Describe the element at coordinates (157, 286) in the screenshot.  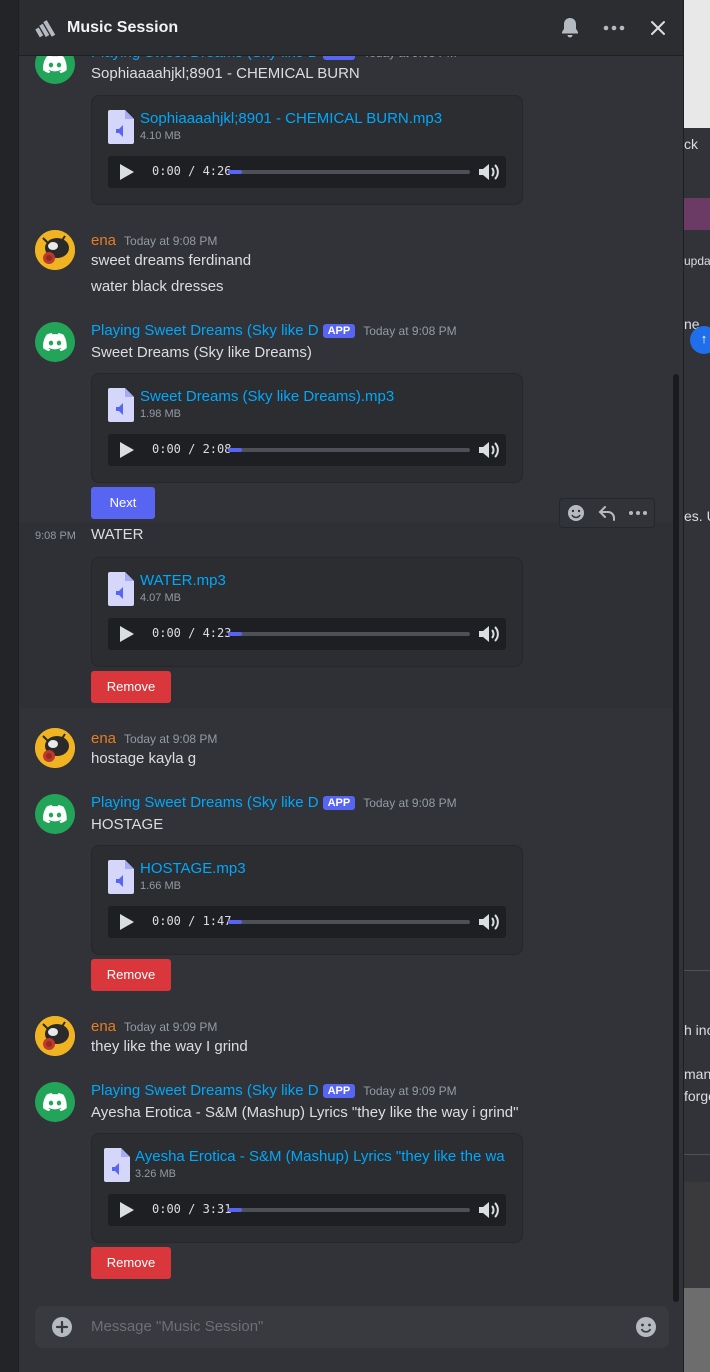
I see `message-text: water black dresses` at that location.